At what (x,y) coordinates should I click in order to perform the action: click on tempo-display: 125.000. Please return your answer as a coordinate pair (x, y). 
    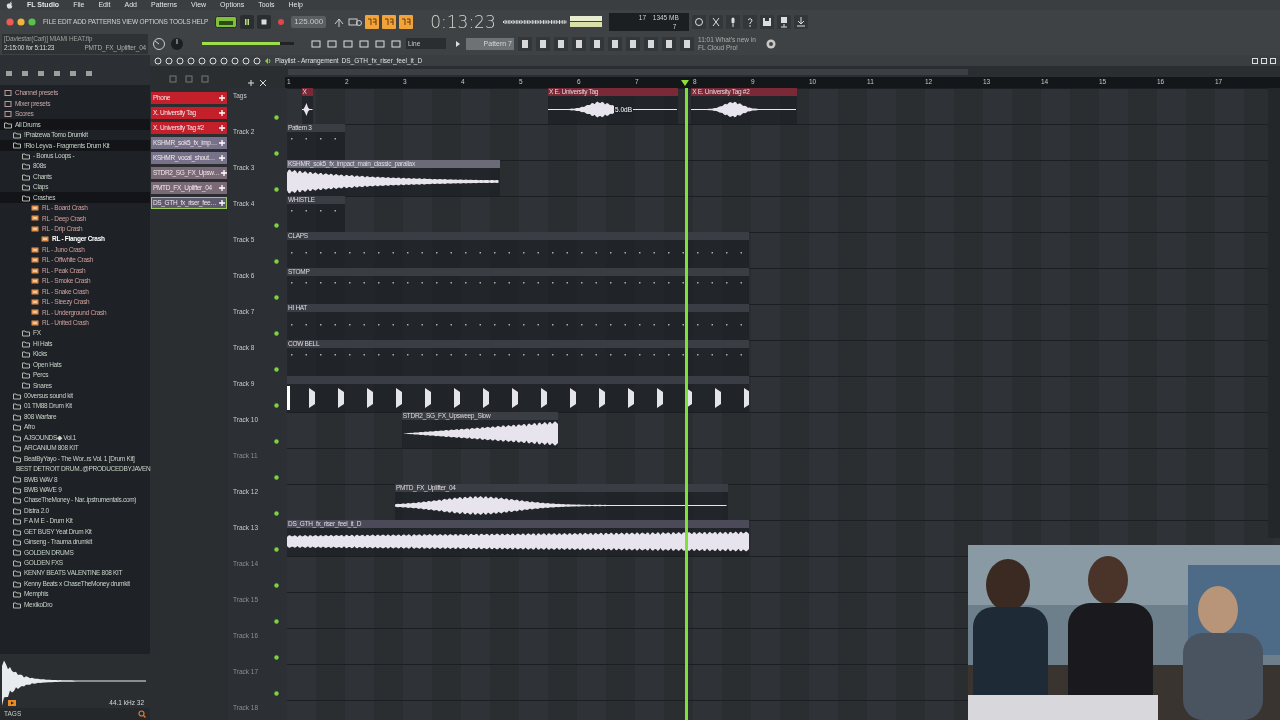
    Looking at the image, I should click on (309, 22).